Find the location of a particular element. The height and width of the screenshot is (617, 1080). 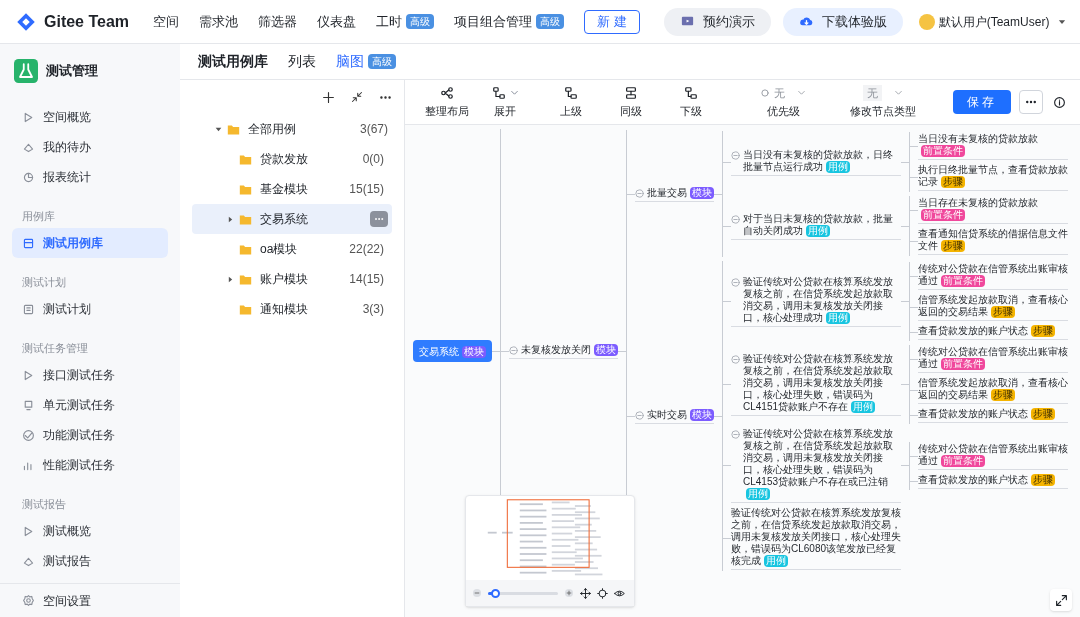

mind-map-node: 验证传统对公贷款在核算系统发放复核之前，在信贷系统发起放款取消交易，调用未复核发放关闭接口，核心处理失败，错误码为CL4153贷款账户不存在或已注销 用例 is located at coordinates (816, 465).